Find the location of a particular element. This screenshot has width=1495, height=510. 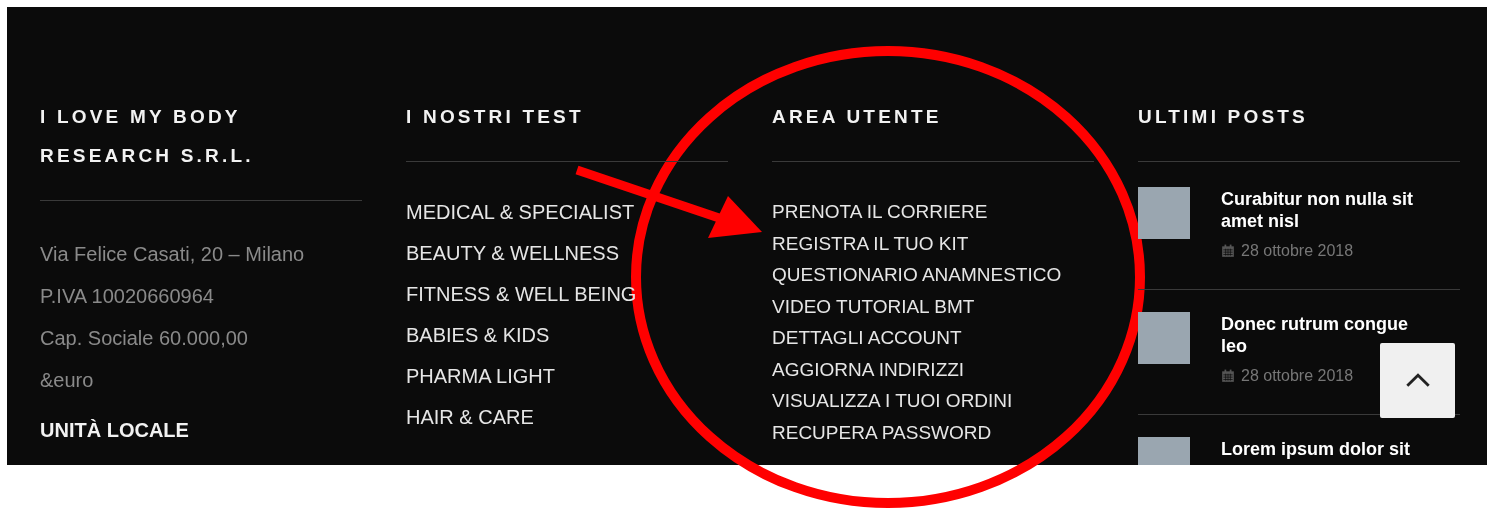

column-heading: AREA UTENTE is located at coordinates (857, 117).